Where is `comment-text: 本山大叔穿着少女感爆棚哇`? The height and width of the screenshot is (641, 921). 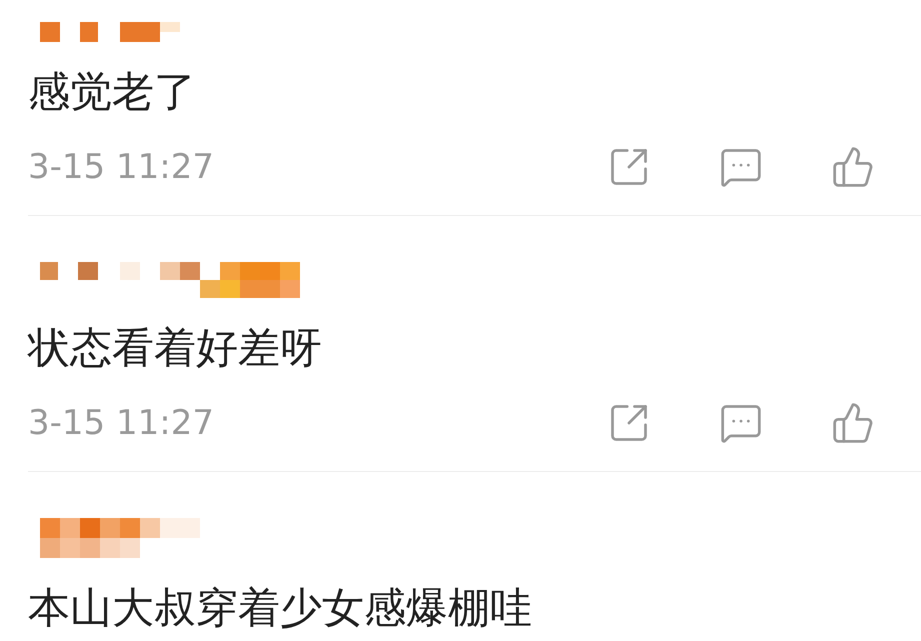
comment-text: 本山大叔穿着少女感爆棚哇 is located at coordinates (280, 608).